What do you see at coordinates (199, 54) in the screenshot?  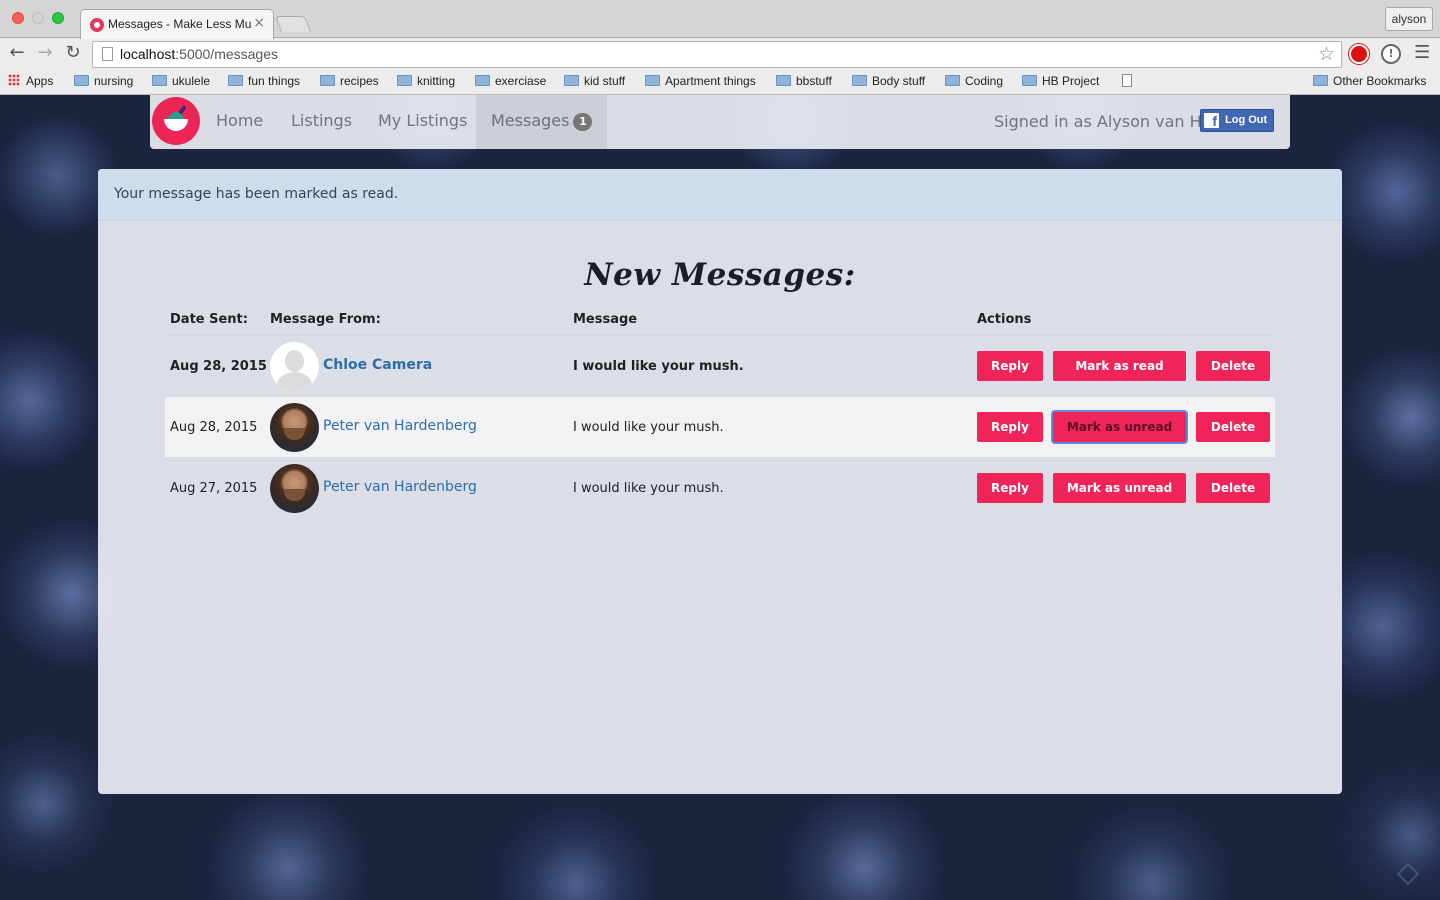 I see `url-text: localhost:5000/messages` at bounding box center [199, 54].